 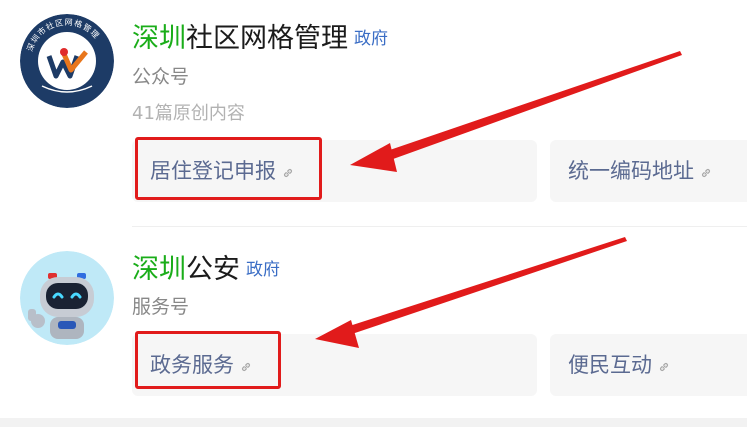 What do you see at coordinates (188, 113) in the screenshot?
I see `original-content-count: 41篇原创内容` at bounding box center [188, 113].